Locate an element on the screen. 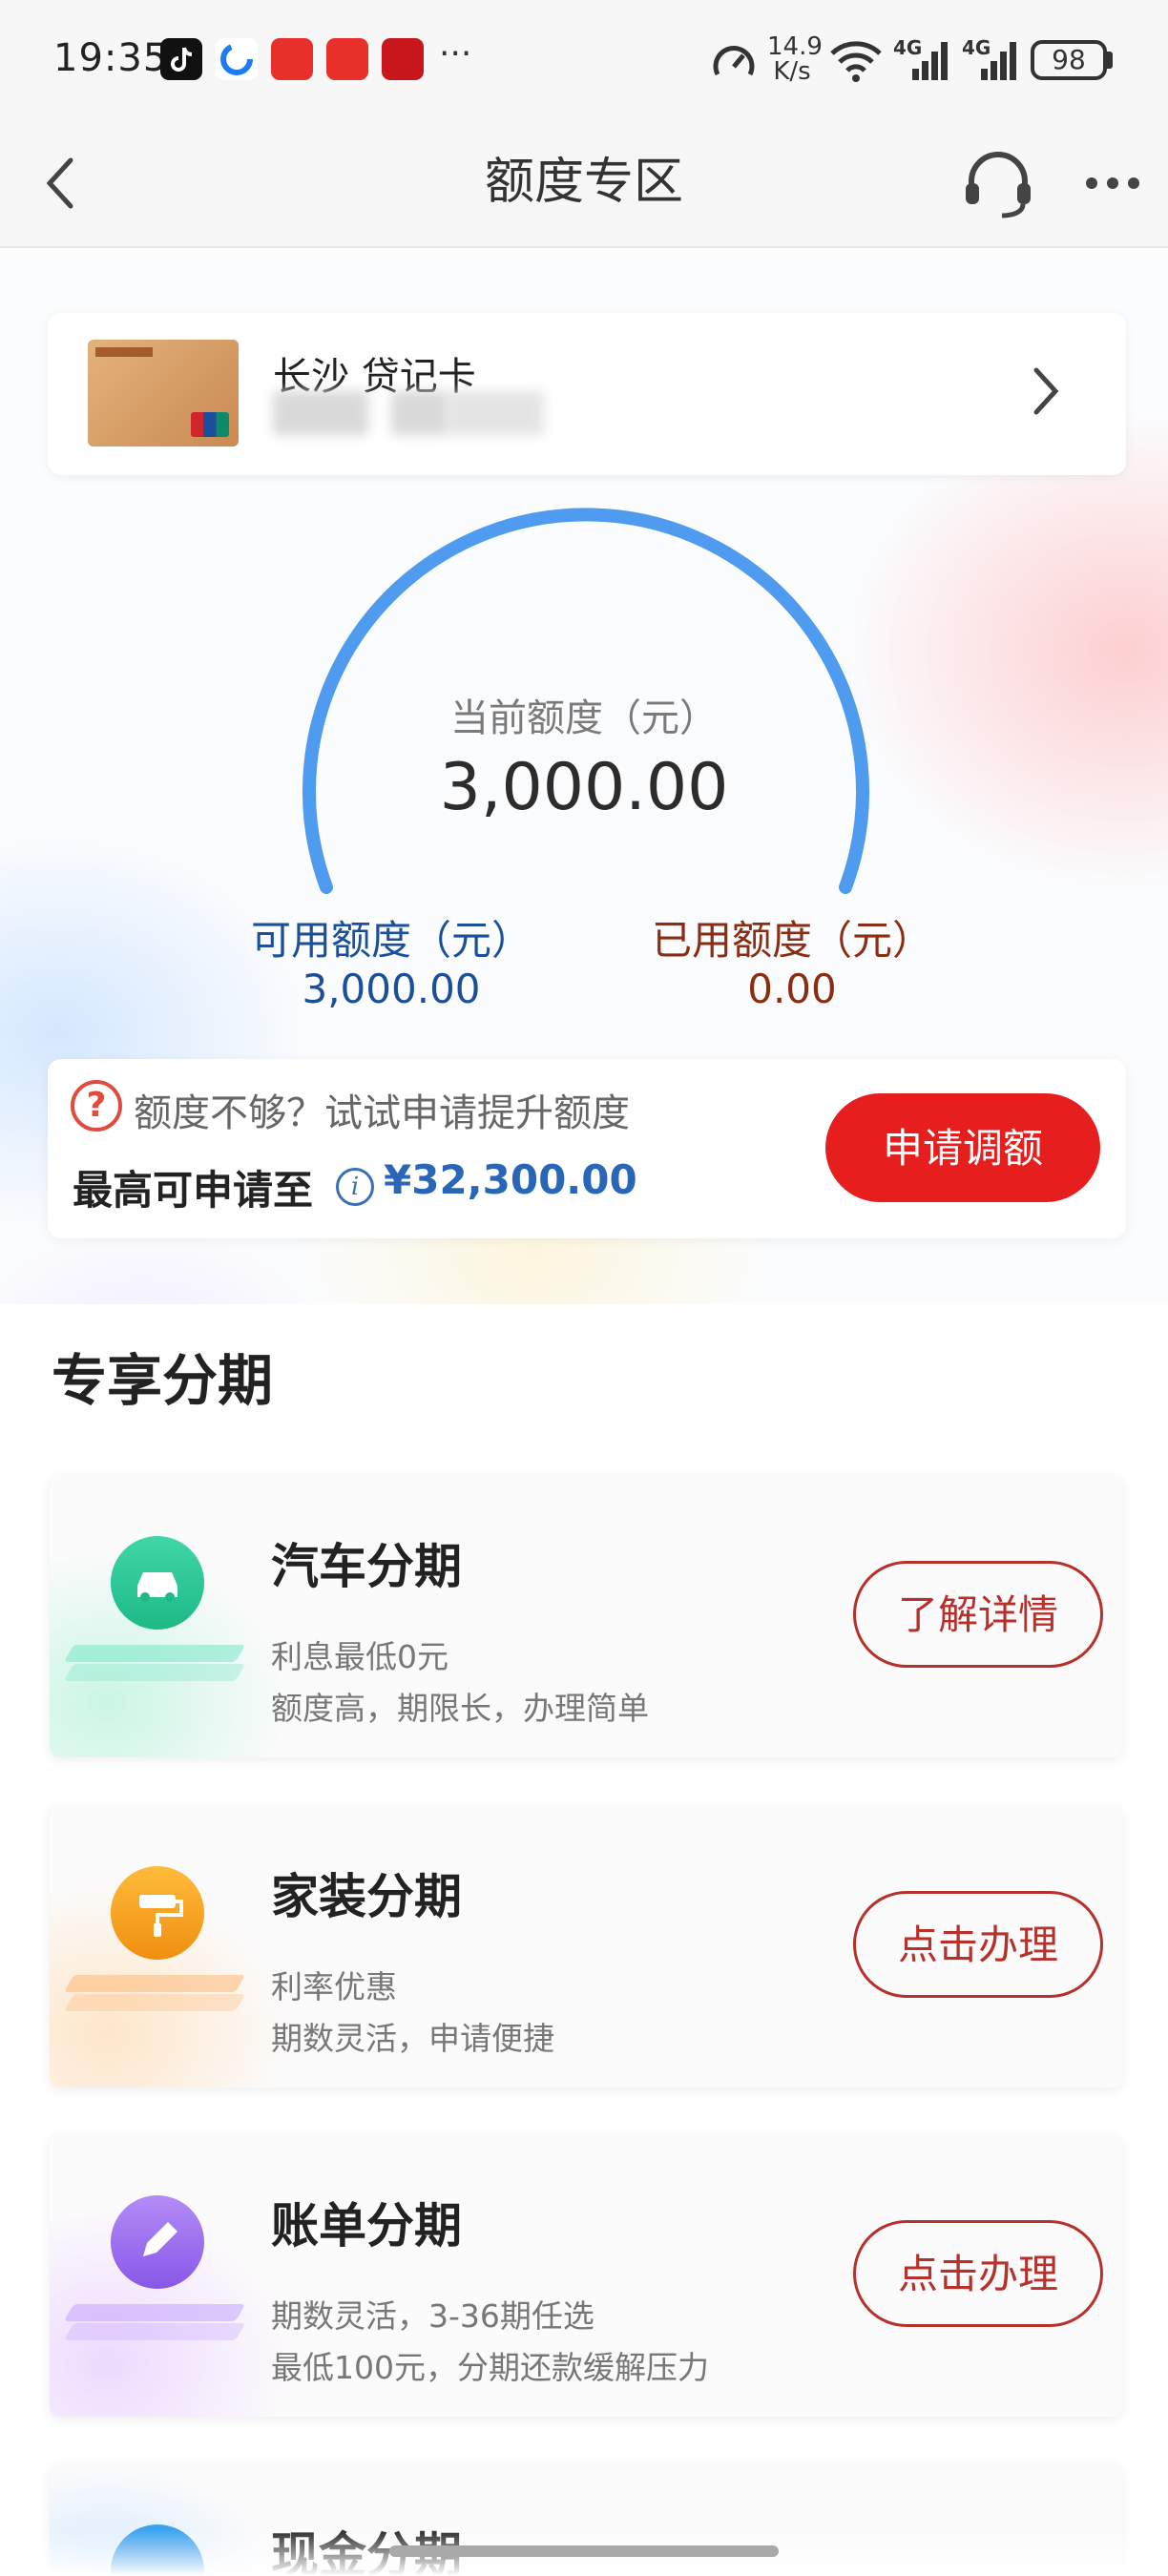 This screenshot has height=2576, width=1168. installment-card-bill: 账单分期 期数灵活，3-36期任选 最低100元，分期还款缓解压力 点击办理 is located at coordinates (586, 2275).